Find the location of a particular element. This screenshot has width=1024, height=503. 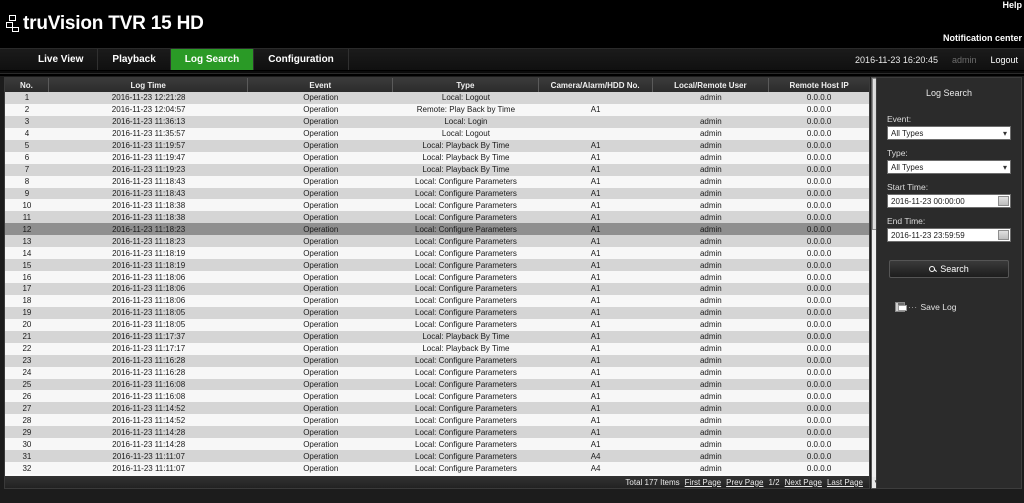

help-link: Help is located at coordinates (1012, 5).